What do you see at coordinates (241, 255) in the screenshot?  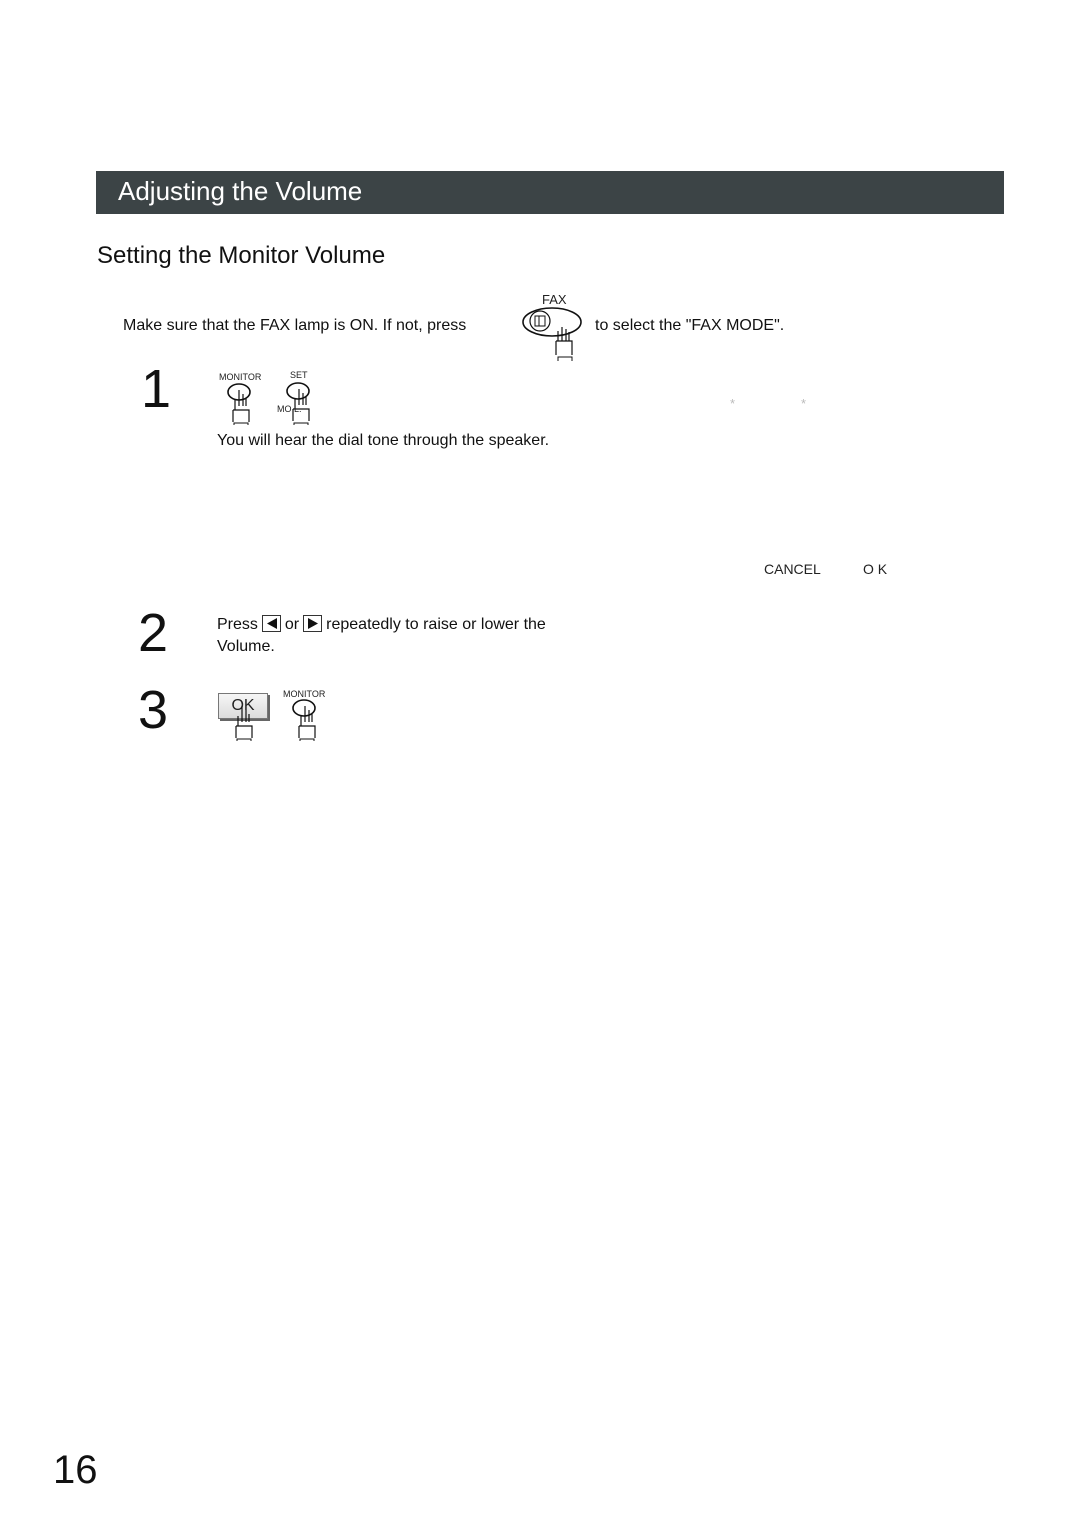 I see `subsection-title: Setting the Monitor Volume` at bounding box center [241, 255].